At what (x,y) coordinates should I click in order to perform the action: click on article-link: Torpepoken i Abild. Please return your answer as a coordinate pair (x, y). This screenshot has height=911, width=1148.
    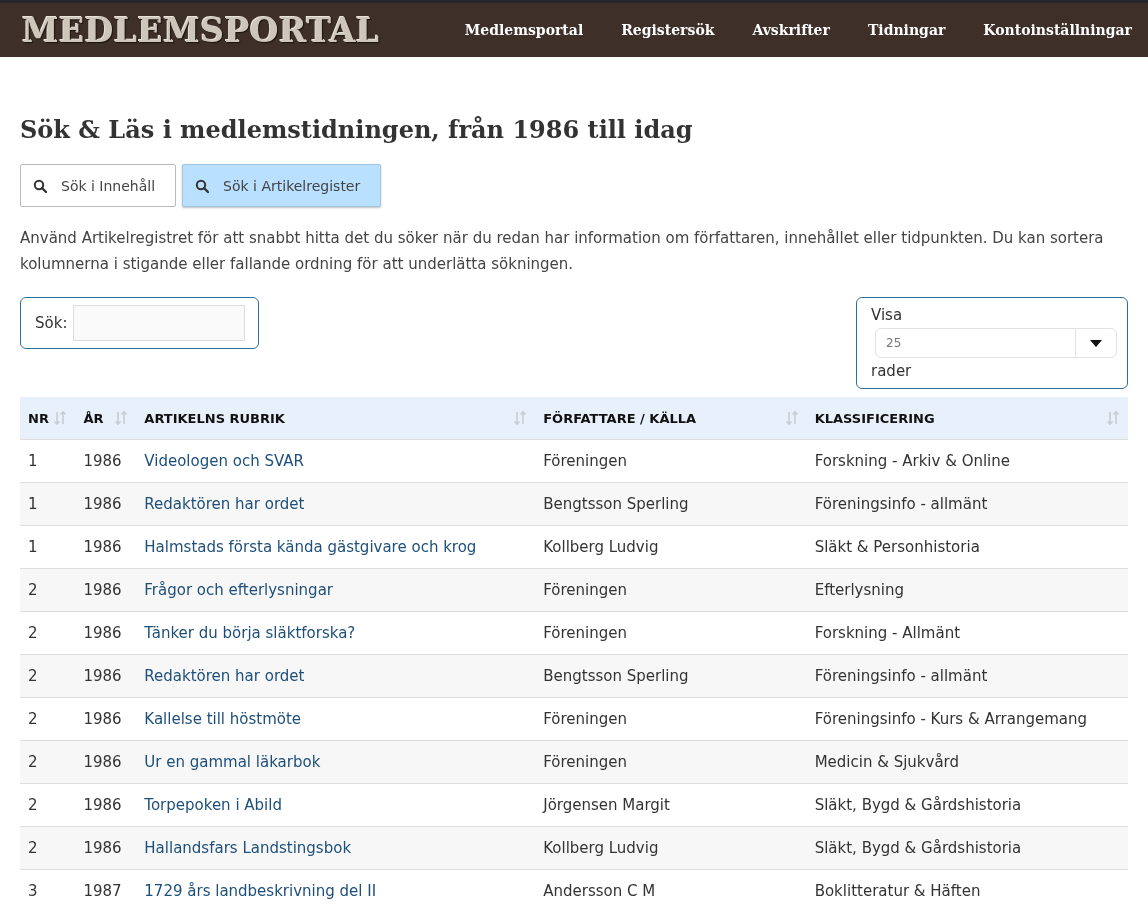
    Looking at the image, I should click on (213, 805).